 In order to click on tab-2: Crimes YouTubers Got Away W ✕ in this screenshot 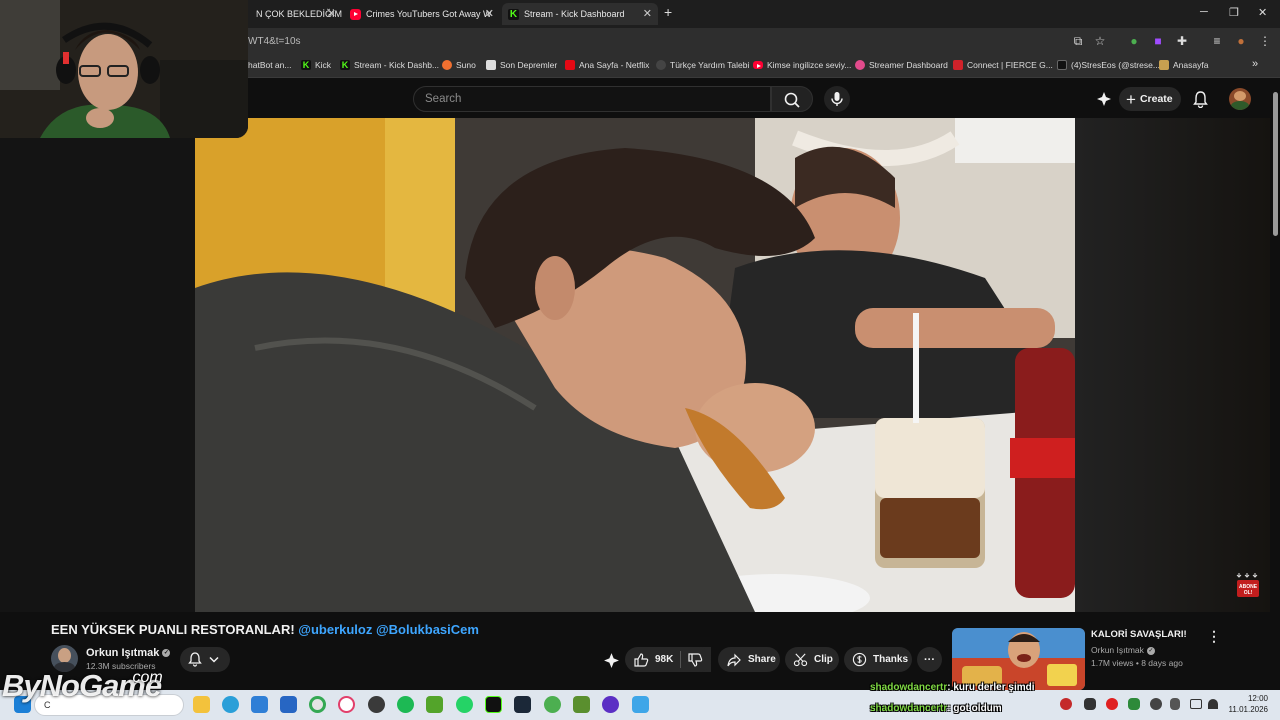, I will do `click(422, 14)`.